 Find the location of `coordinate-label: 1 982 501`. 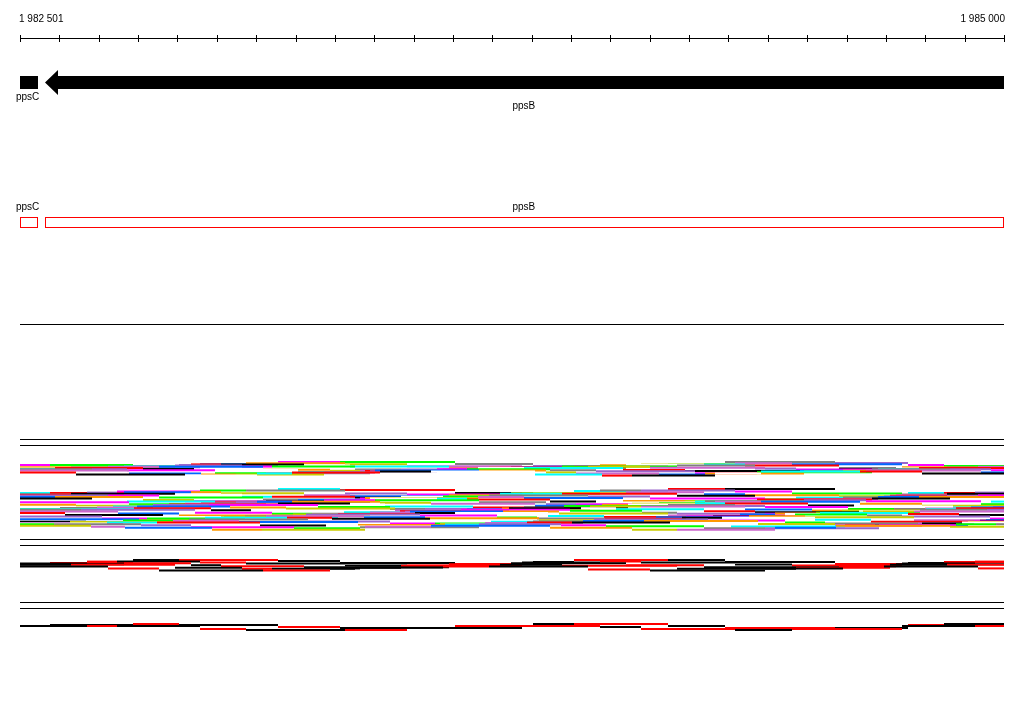

coordinate-label: 1 982 501 is located at coordinates (41, 19).